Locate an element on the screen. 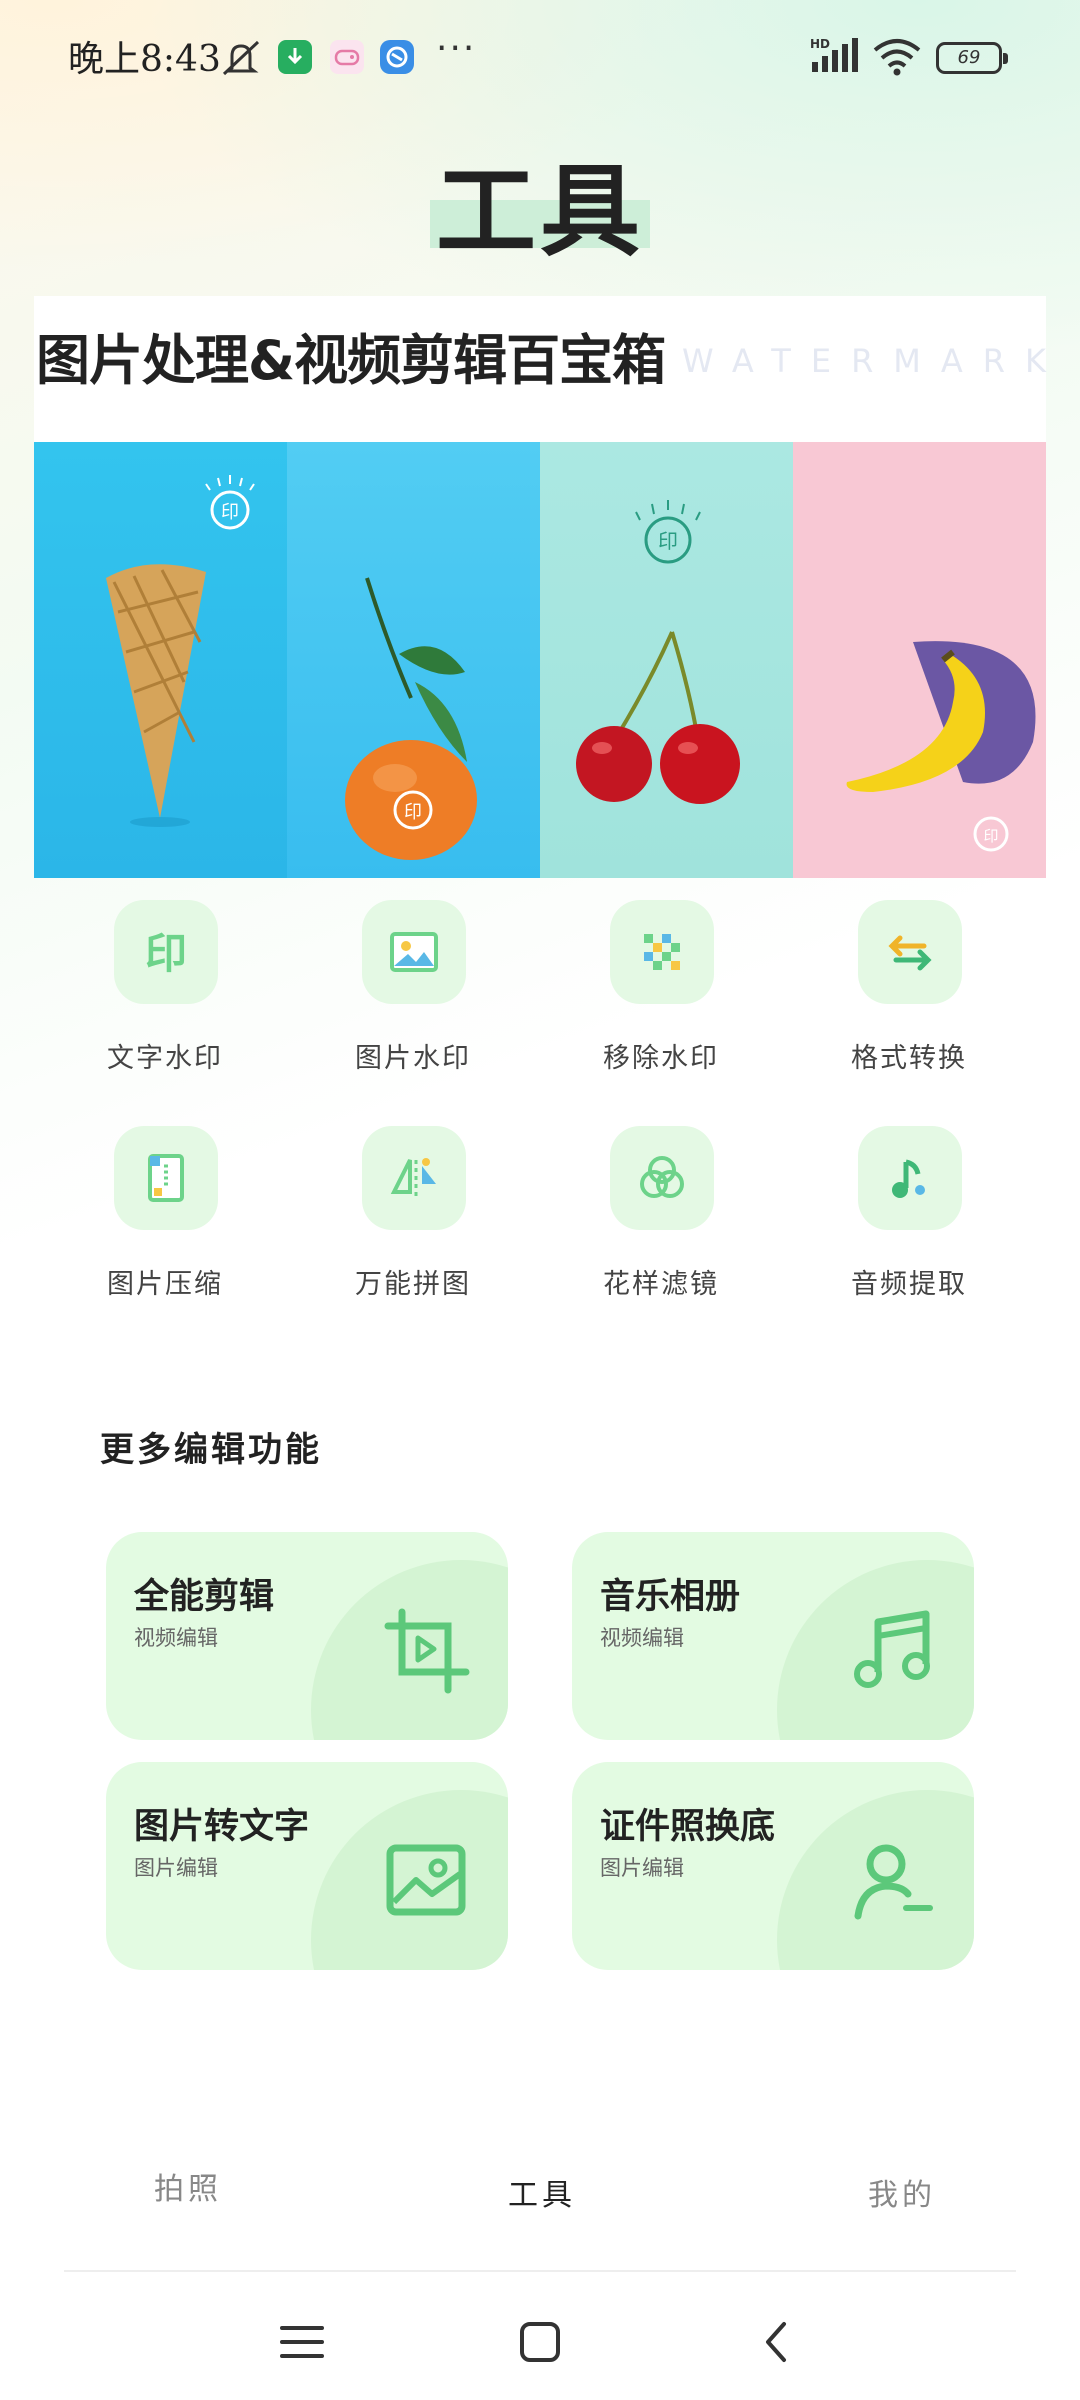  tool-filter: 花样滤镜 is located at coordinates (661, 1222).